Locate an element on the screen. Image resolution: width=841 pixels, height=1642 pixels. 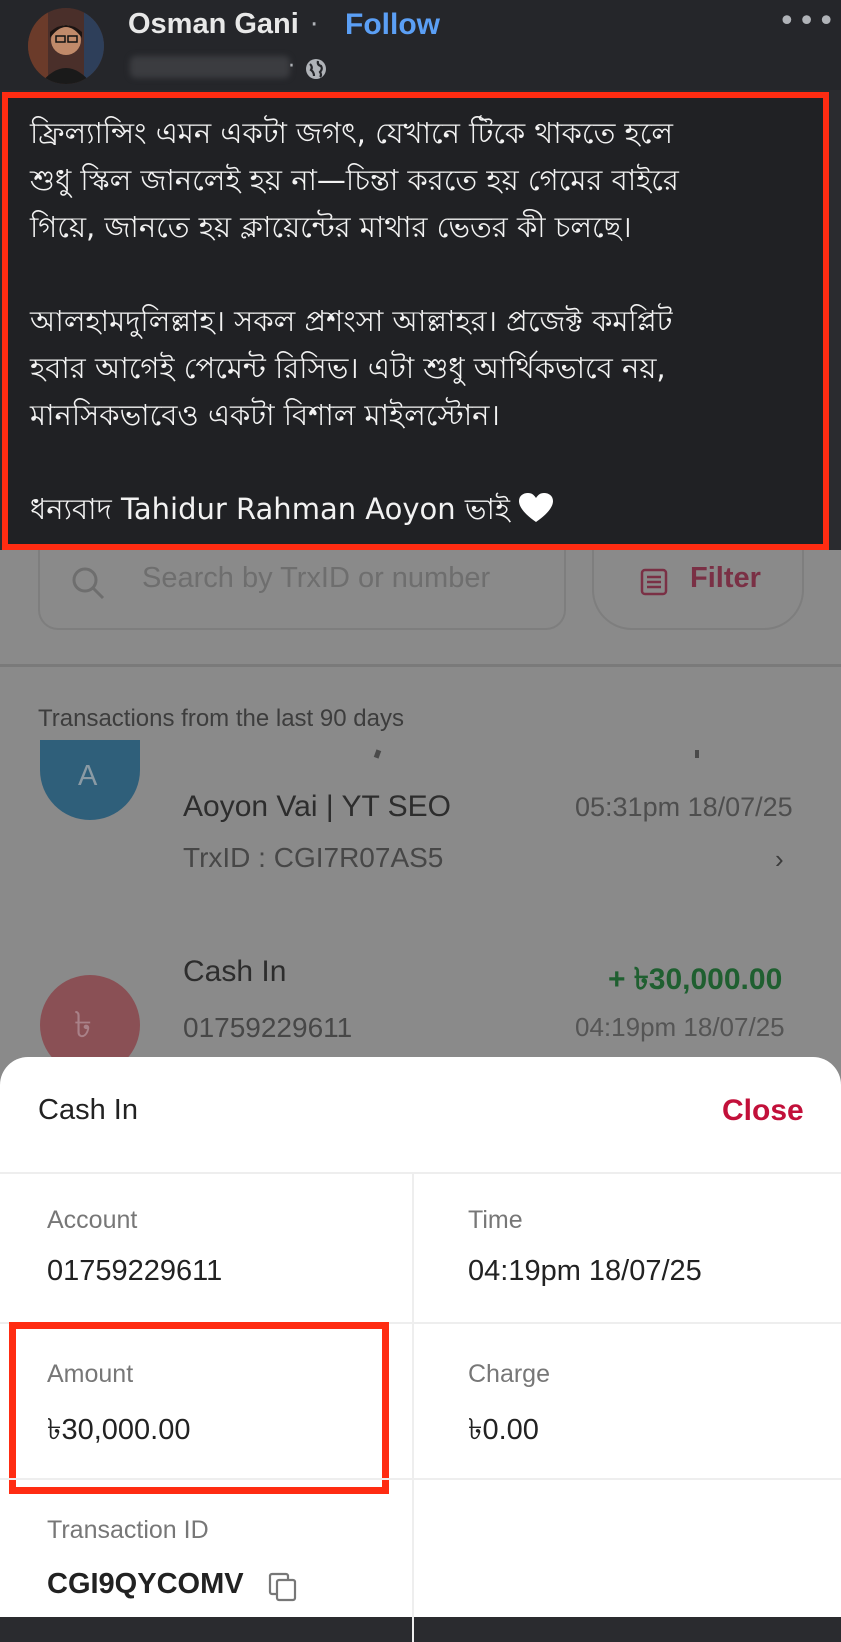
copy-icon is located at coordinates (283, 1587).